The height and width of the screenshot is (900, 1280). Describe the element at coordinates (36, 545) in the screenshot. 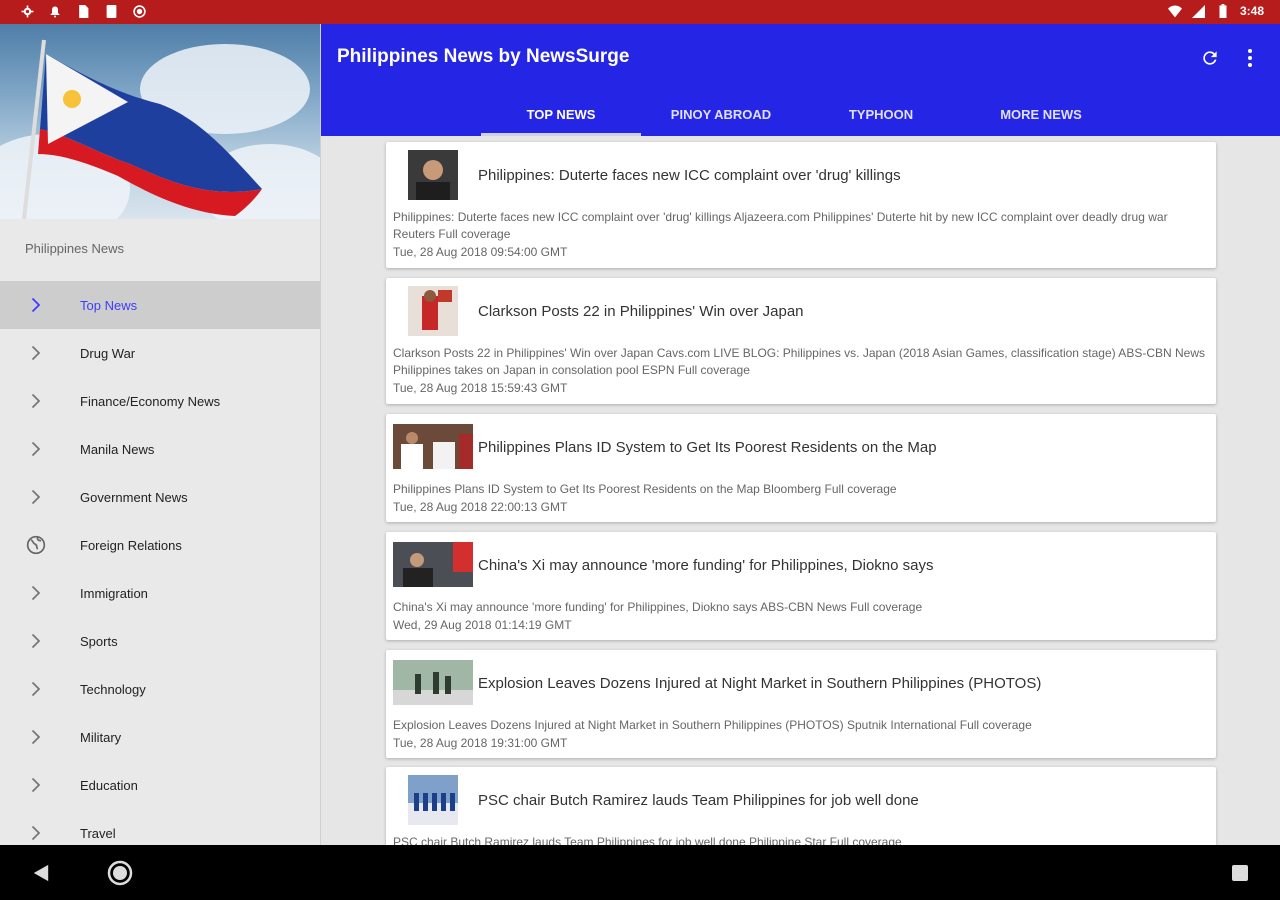

I see `globe-icon` at that location.